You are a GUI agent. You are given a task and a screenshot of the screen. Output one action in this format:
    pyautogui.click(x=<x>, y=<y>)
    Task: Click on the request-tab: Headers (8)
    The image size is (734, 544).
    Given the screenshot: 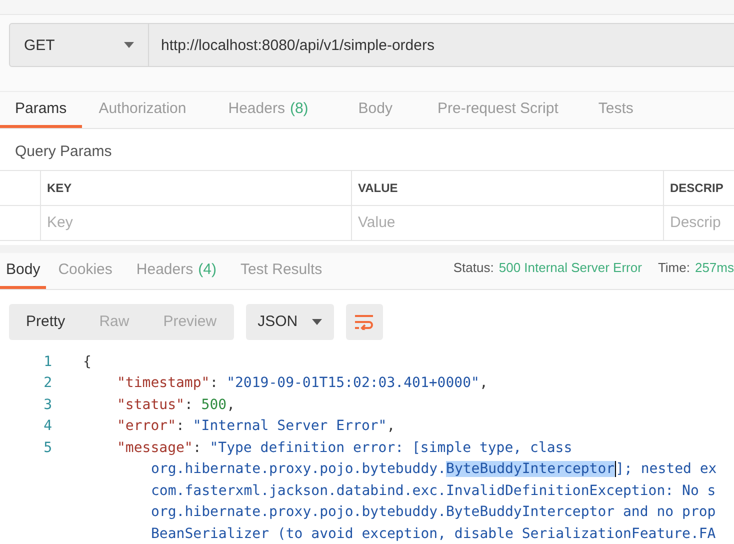 What is the action you would take?
    pyautogui.click(x=268, y=110)
    